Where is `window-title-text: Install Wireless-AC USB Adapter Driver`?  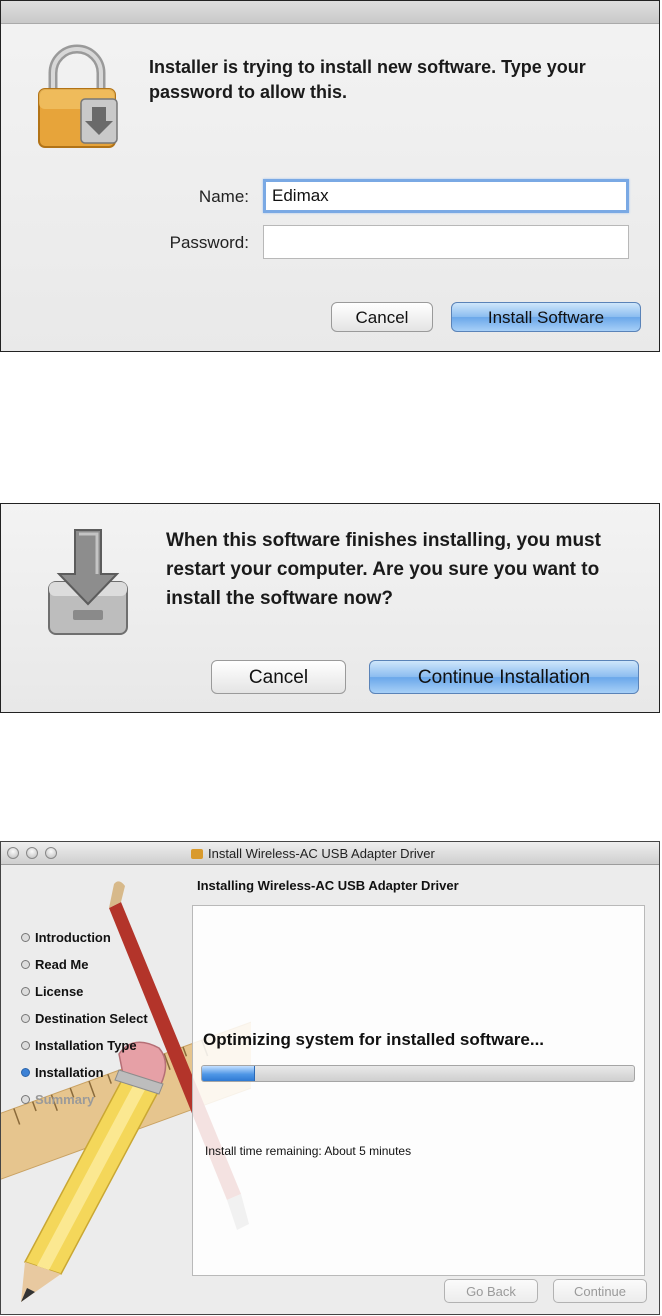
window-title-text: Install Wireless-AC USB Adapter Driver is located at coordinates (321, 853).